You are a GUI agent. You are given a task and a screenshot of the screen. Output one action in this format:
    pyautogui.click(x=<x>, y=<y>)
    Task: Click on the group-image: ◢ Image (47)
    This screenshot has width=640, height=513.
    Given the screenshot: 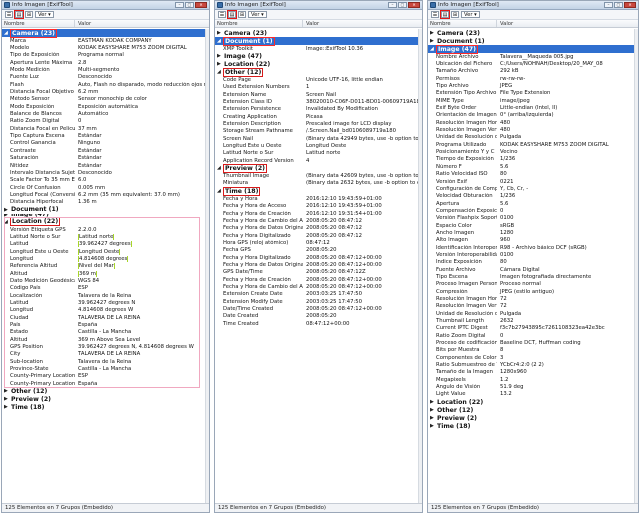 What is the action you would take?
    pyautogui.click(x=533, y=49)
    